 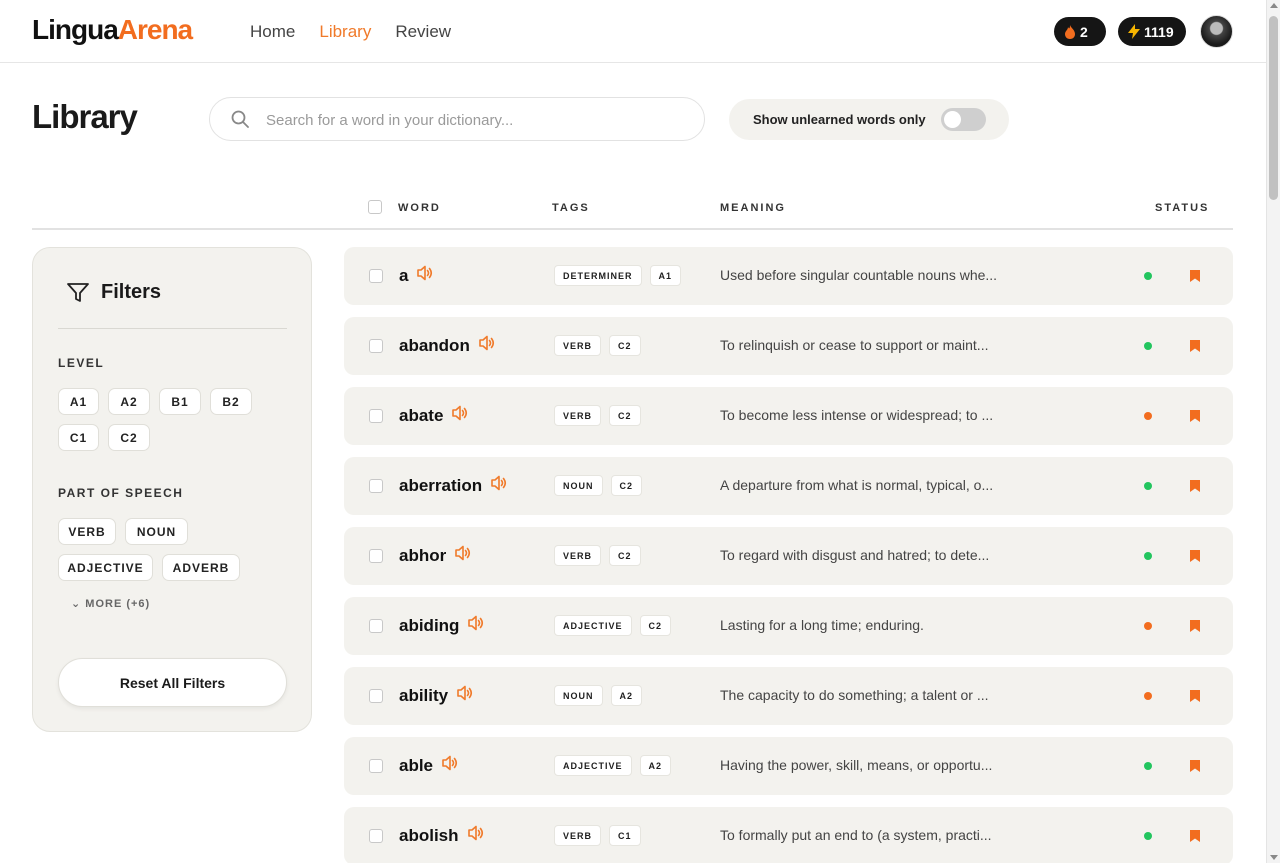 I want to click on nav-review: Review, so click(x=423, y=32).